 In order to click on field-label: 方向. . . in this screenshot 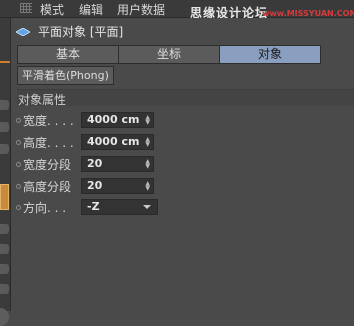, I will do `click(45, 207)`.